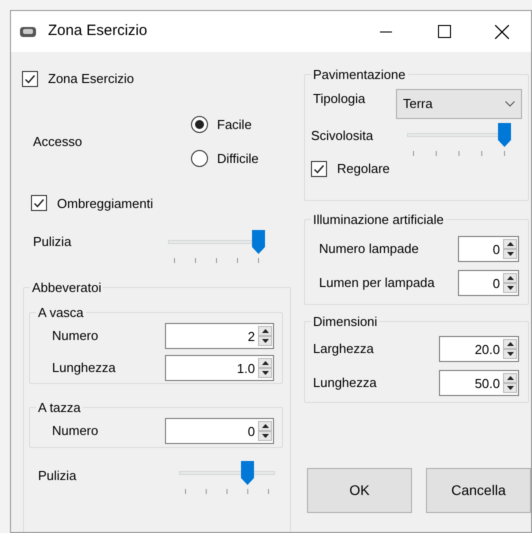  Describe the element at coordinates (58, 141) in the screenshot. I see `field-label: Accesso` at that location.